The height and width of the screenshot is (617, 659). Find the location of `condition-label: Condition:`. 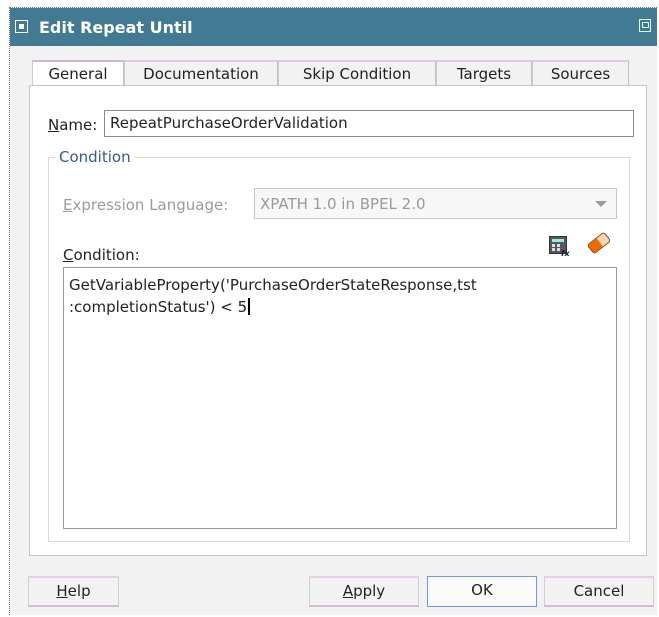

condition-label: Condition: is located at coordinates (101, 255).